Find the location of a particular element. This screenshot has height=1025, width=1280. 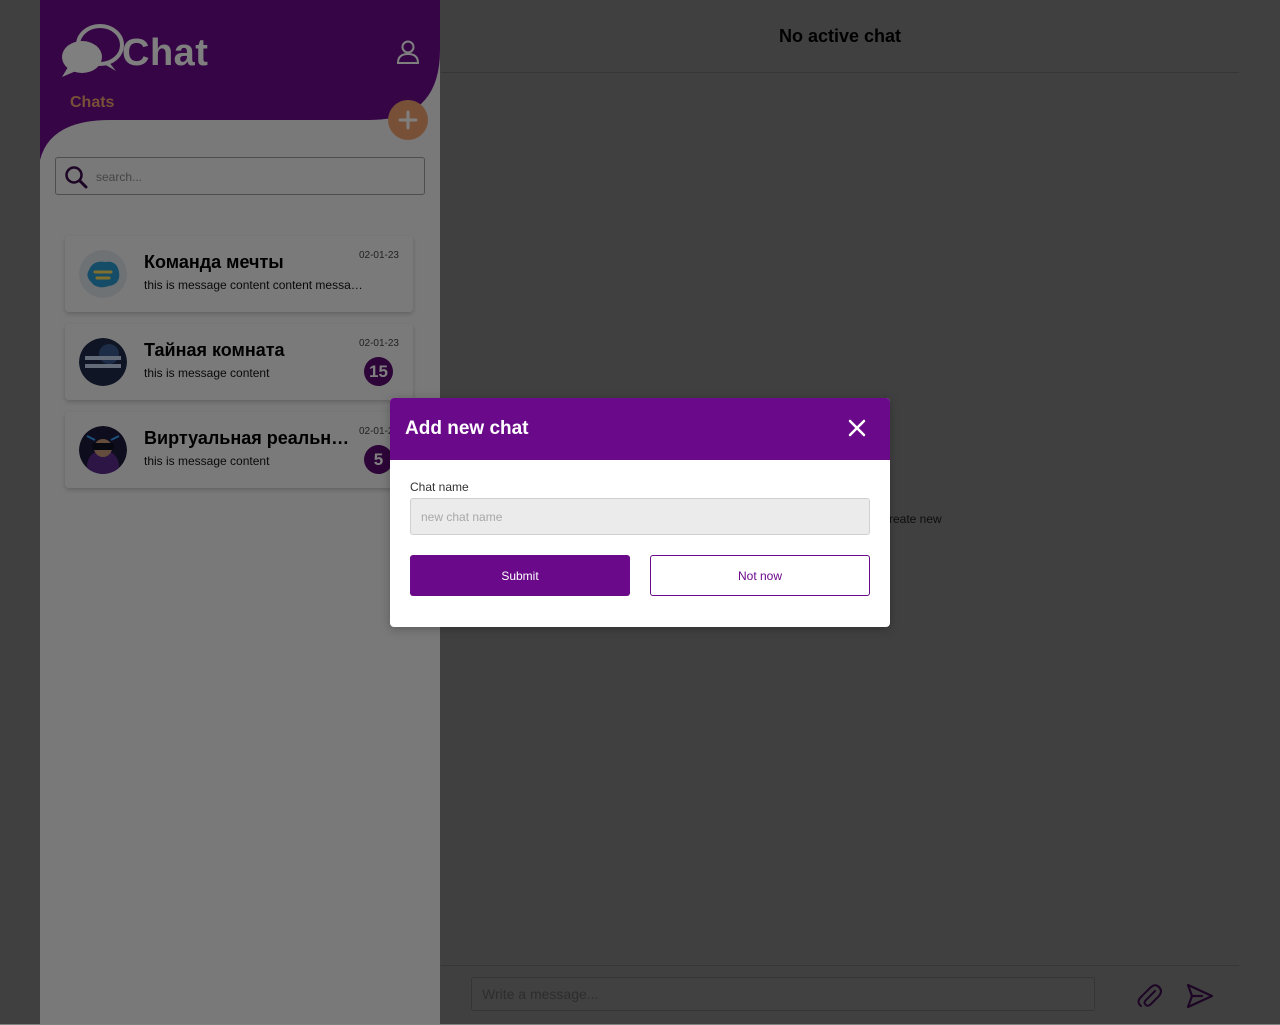

dialog-header: Add new chat is located at coordinates (640, 429).